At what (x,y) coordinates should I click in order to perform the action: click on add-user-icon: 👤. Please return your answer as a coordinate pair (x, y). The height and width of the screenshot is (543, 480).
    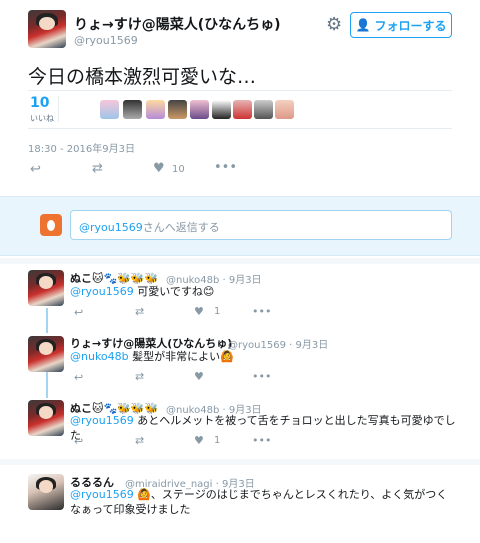
    Looking at the image, I should click on (363, 25).